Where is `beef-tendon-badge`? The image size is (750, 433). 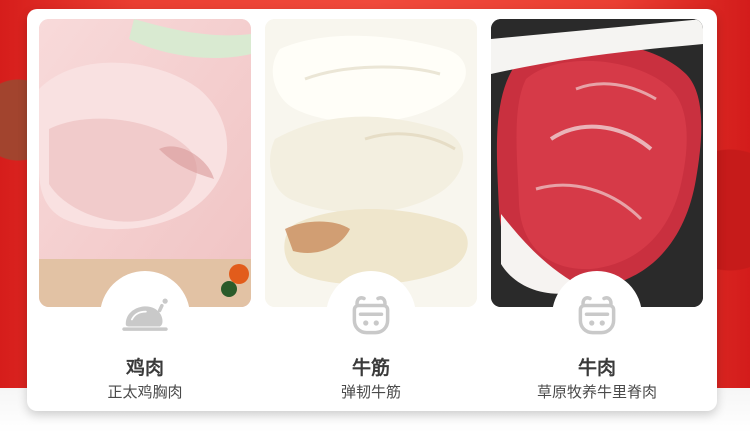
beef-tendon-badge is located at coordinates (371, 316).